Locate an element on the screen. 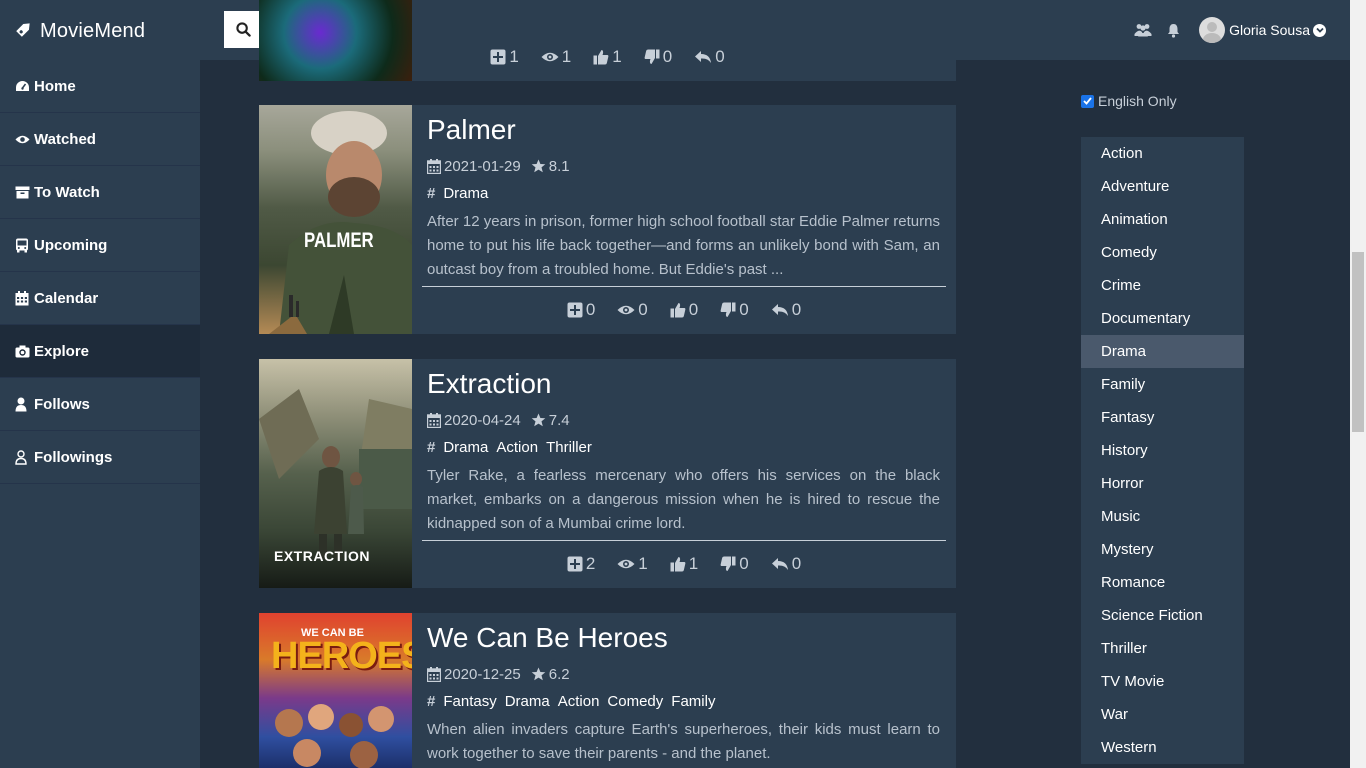 Image resolution: width=1366 pixels, height=768 pixels. user-area: Gloria Sousa is located at coordinates (1226, 30).